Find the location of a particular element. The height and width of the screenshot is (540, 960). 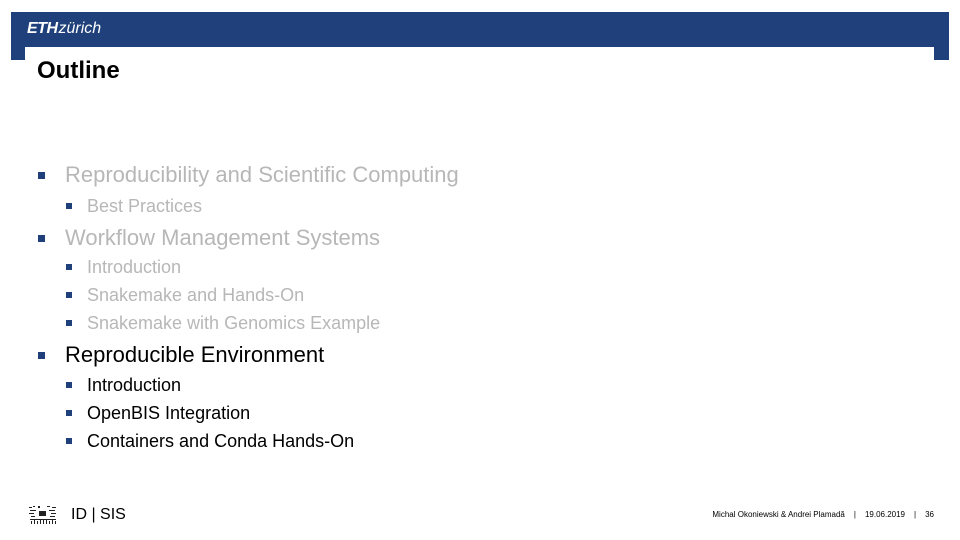

outline-subitem-label: Snakemake and Hands-On is located at coordinates (196, 295).